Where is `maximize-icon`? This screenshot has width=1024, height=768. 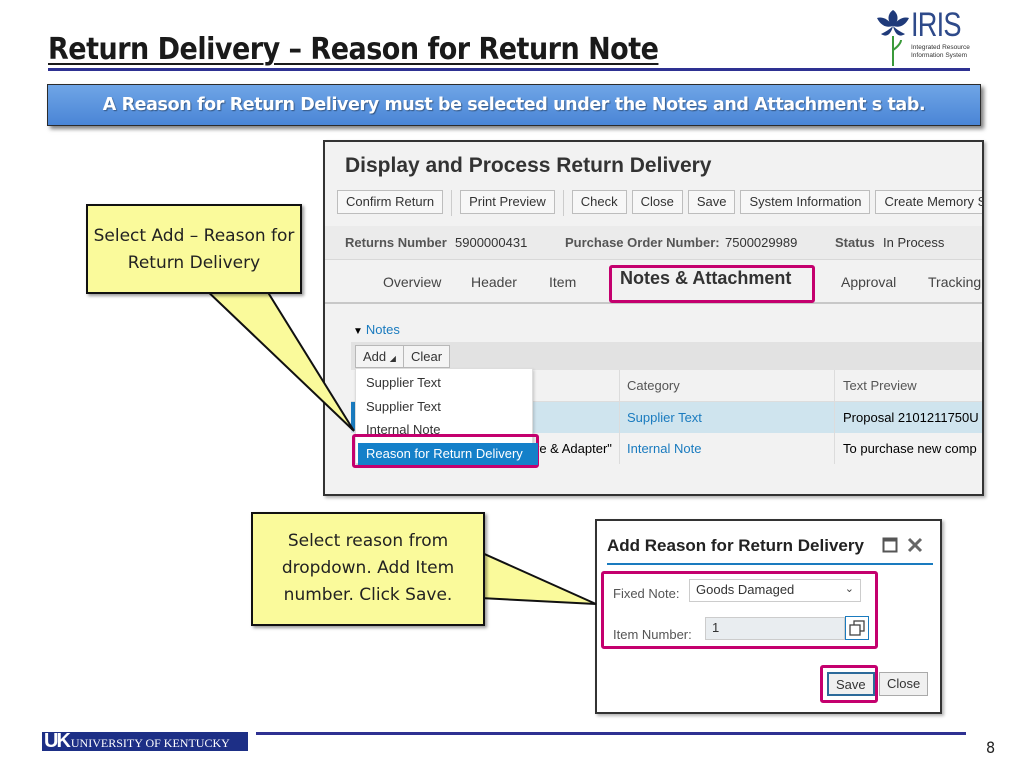 maximize-icon is located at coordinates (890, 545).